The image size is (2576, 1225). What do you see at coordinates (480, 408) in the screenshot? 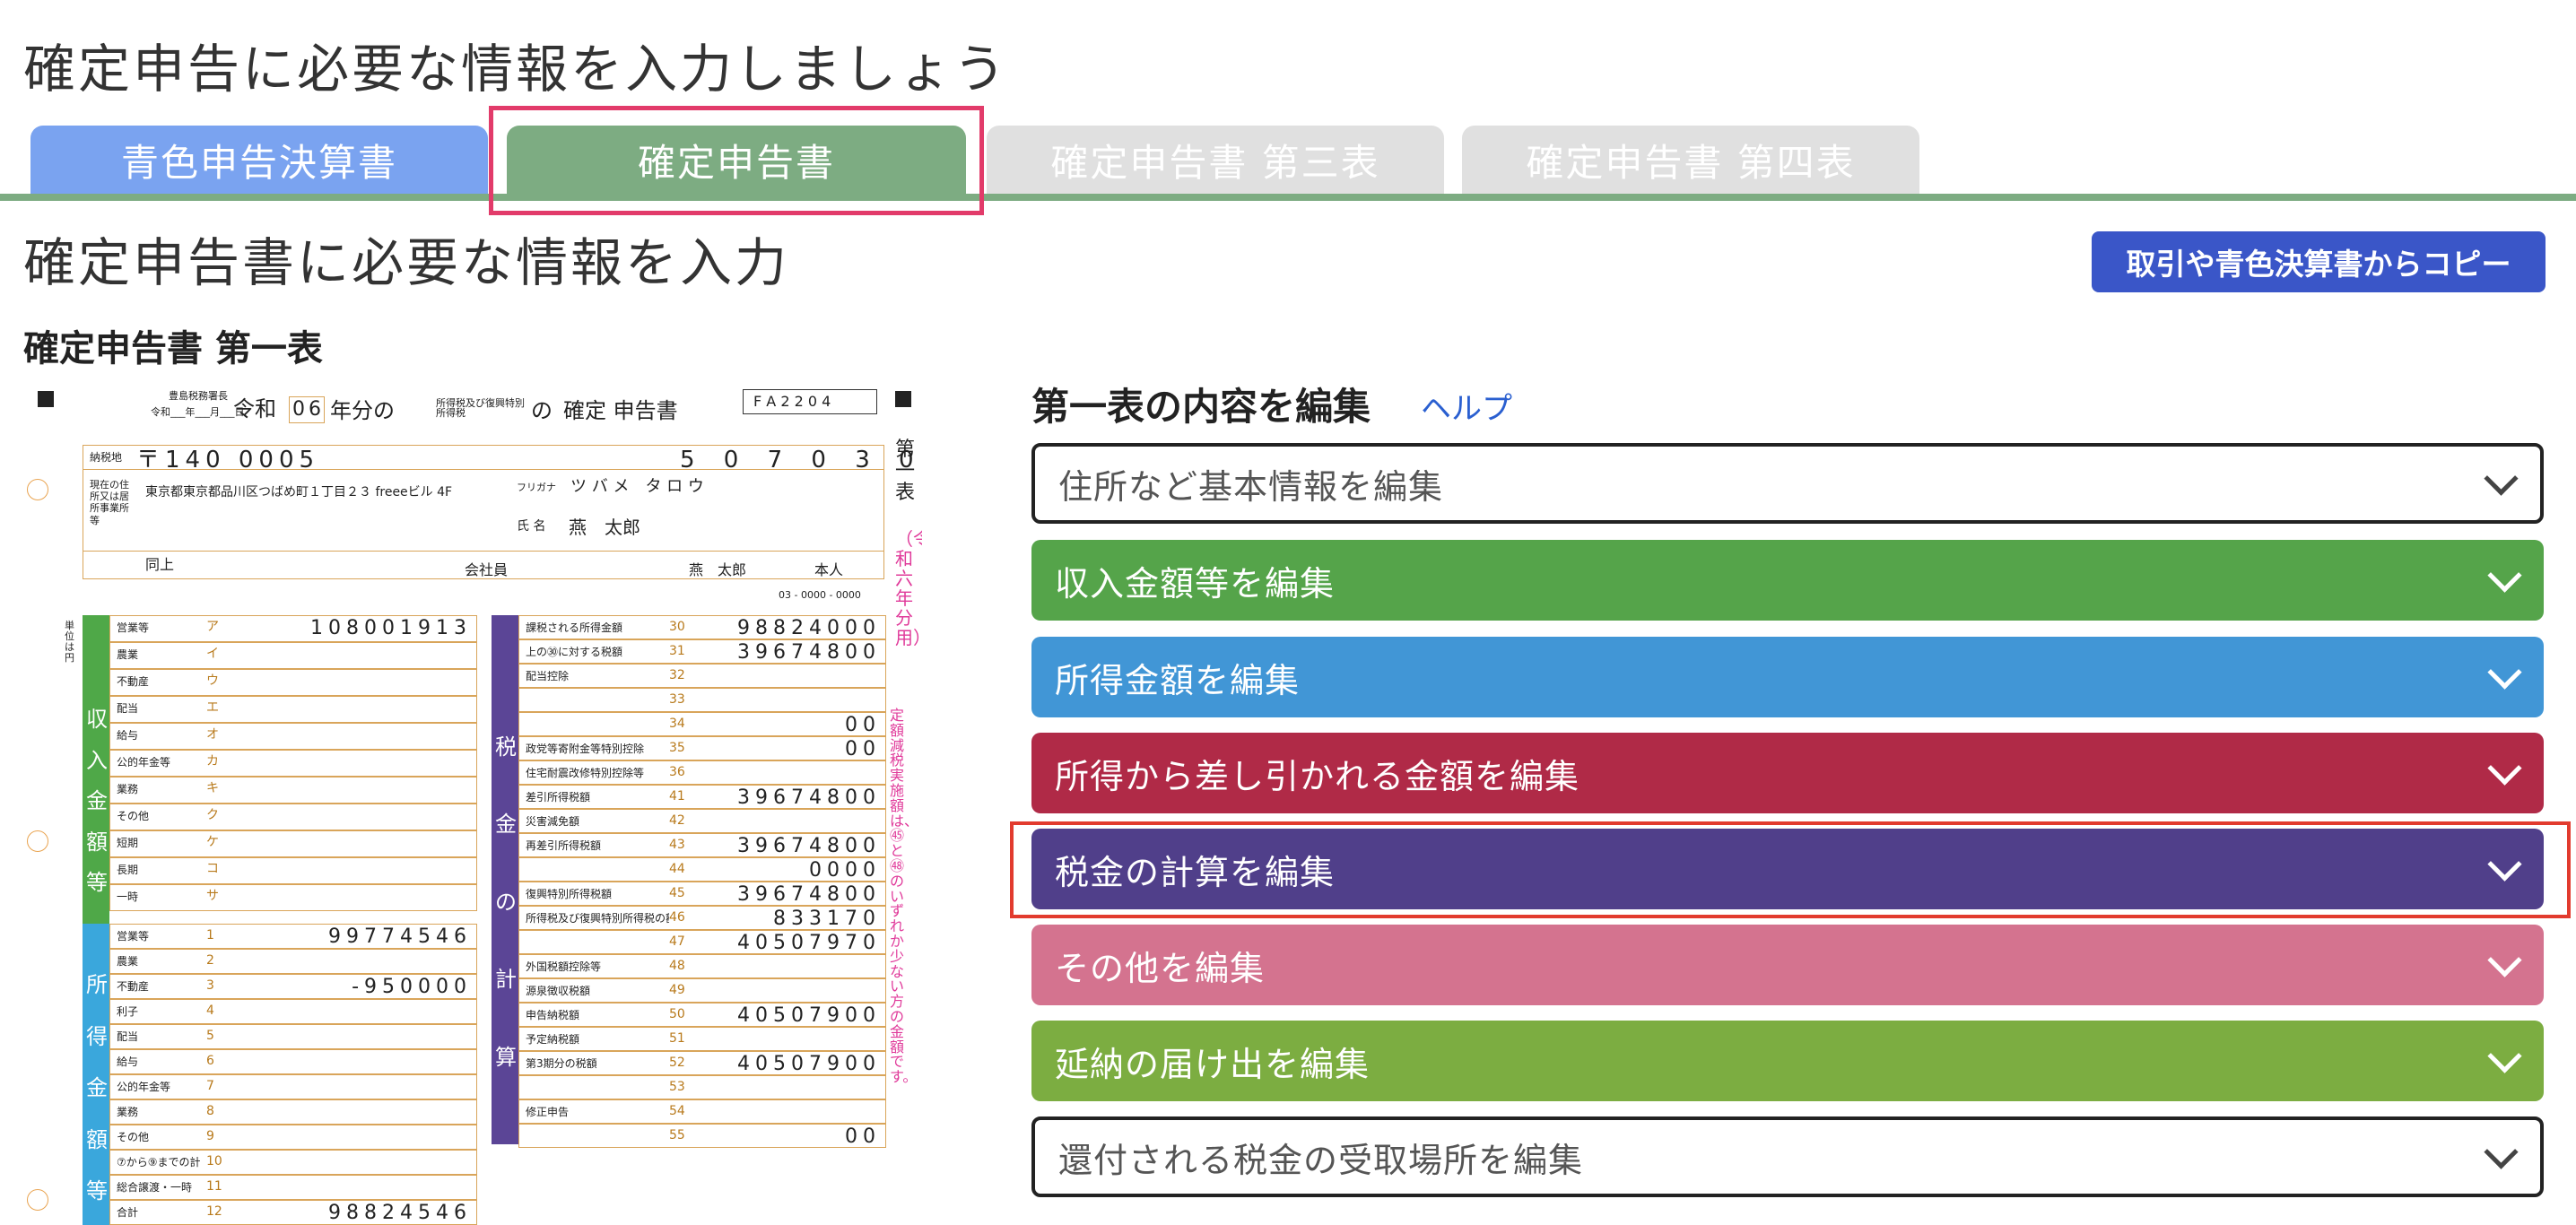
I see `form-tax-kind: 所得税及び復興特別所得税` at bounding box center [480, 408].